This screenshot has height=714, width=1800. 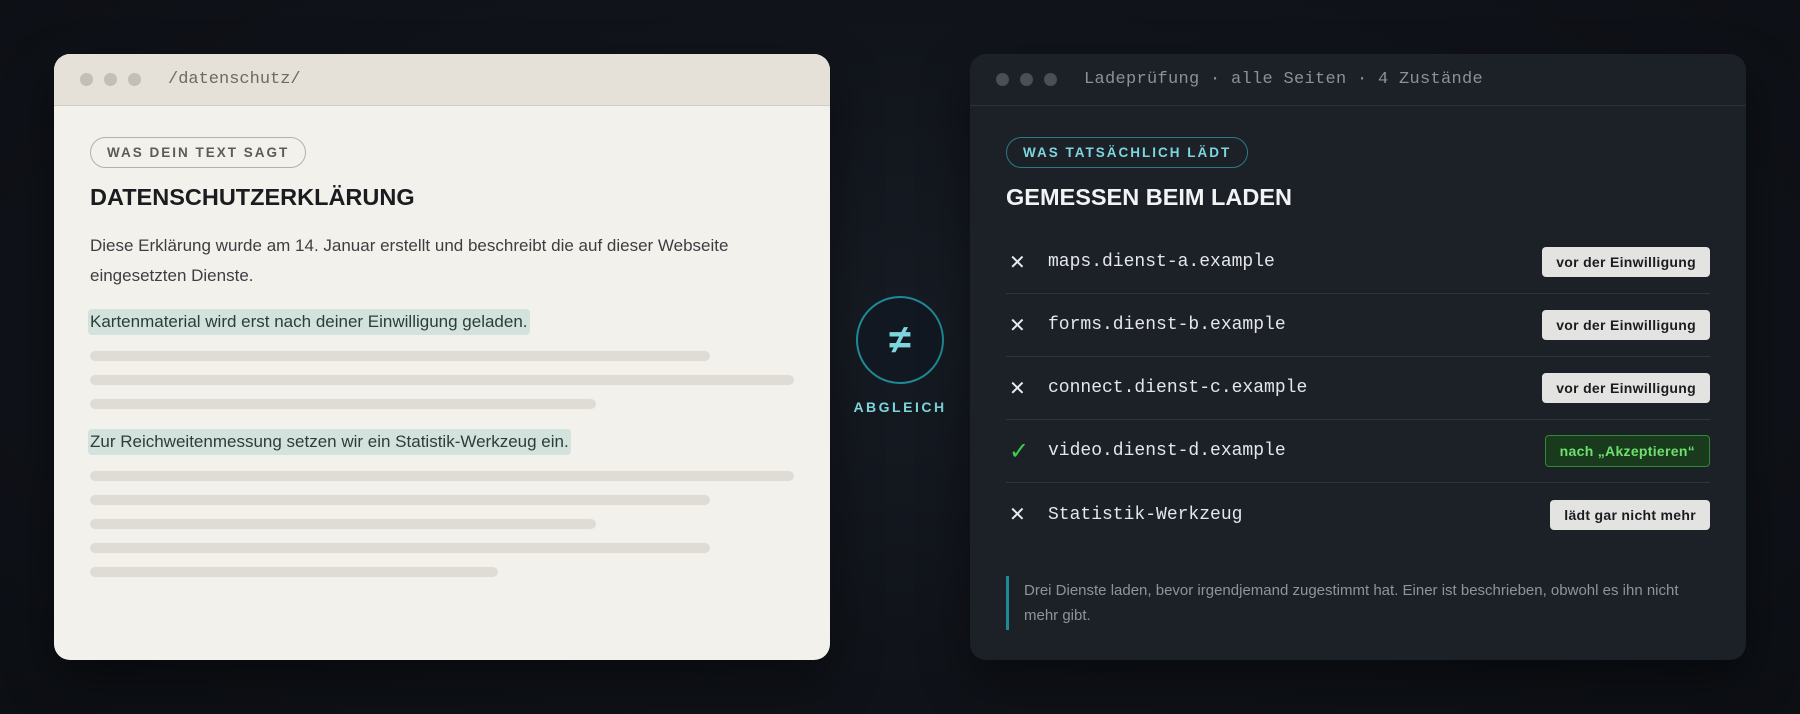 What do you see at coordinates (1627, 451) in the screenshot?
I see `status-badge: nach „Akzeptieren“` at bounding box center [1627, 451].